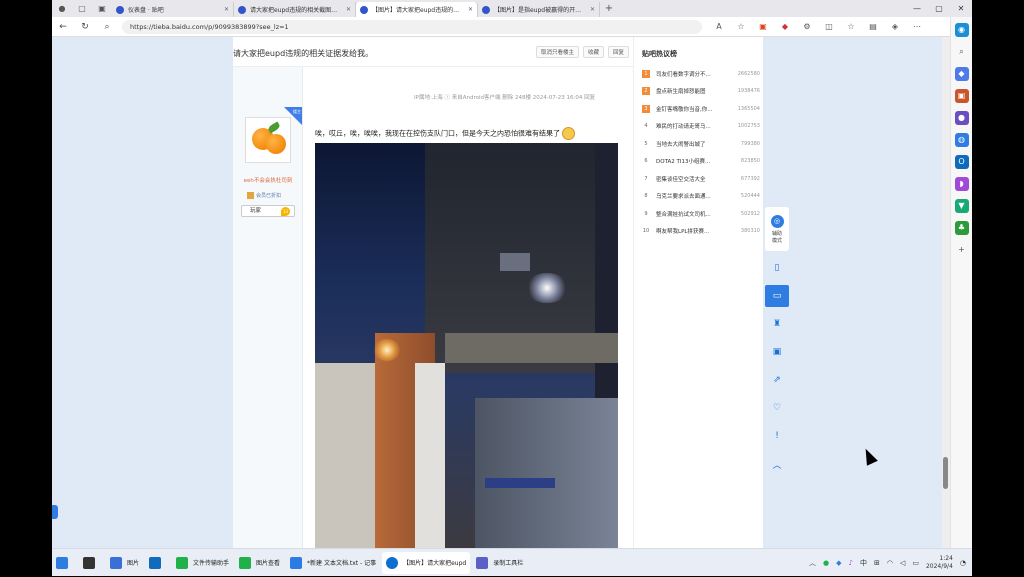  Describe the element at coordinates (499, 563) in the screenshot. I see `taskbar-item-6: 录制工具栏` at that location.